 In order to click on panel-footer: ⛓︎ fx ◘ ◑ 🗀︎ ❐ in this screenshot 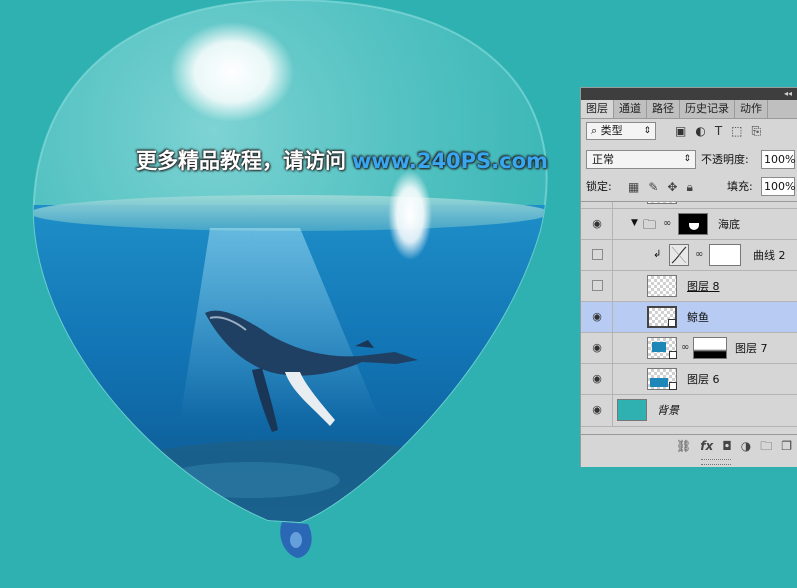, I will do `click(689, 445)`.